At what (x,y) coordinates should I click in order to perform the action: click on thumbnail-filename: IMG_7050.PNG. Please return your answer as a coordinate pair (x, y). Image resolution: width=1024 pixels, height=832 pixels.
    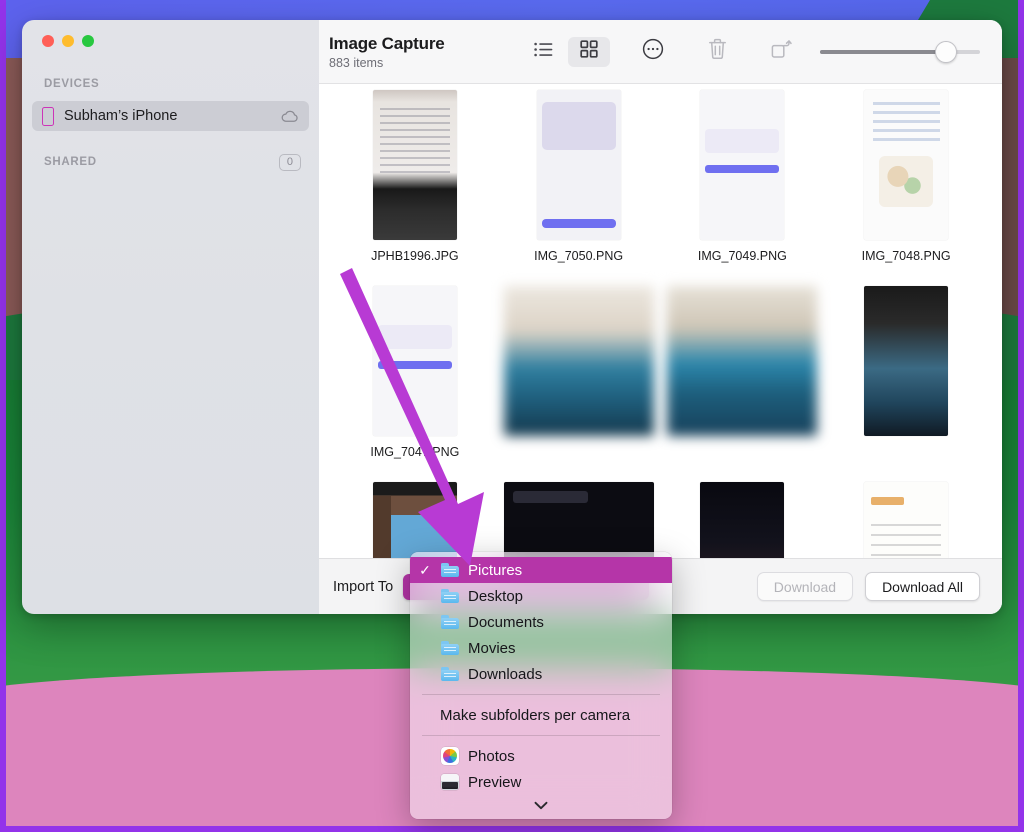
    Looking at the image, I should click on (579, 256).